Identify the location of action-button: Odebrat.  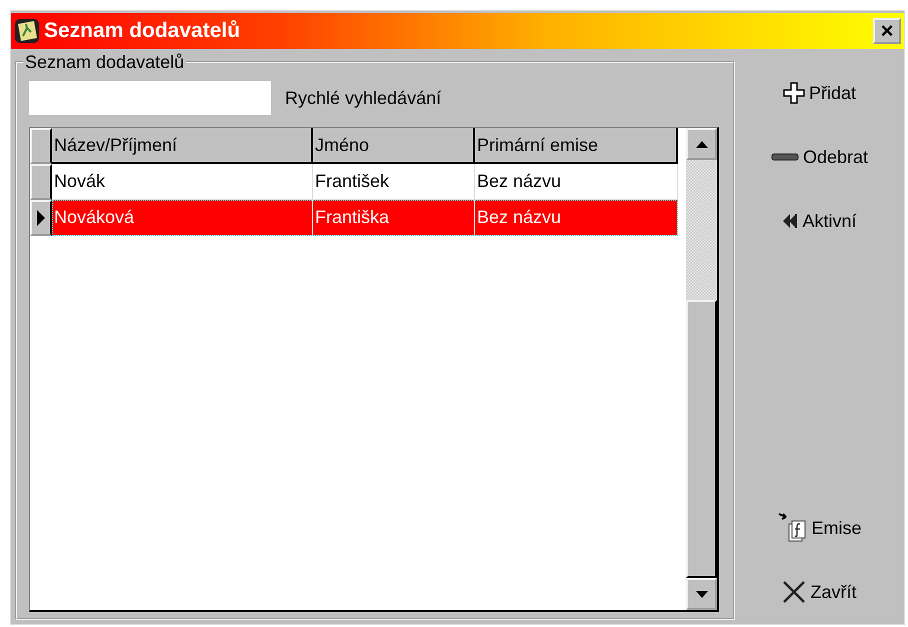
(819, 157).